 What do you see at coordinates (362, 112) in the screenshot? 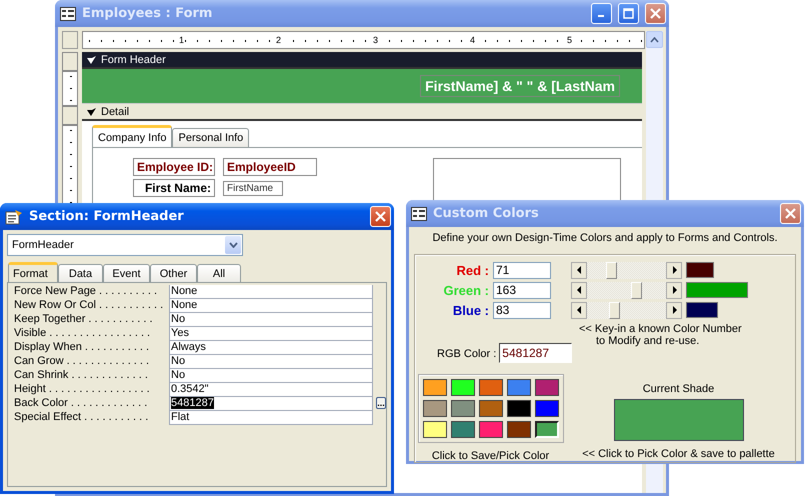
I see `section-bar: Detail` at bounding box center [362, 112].